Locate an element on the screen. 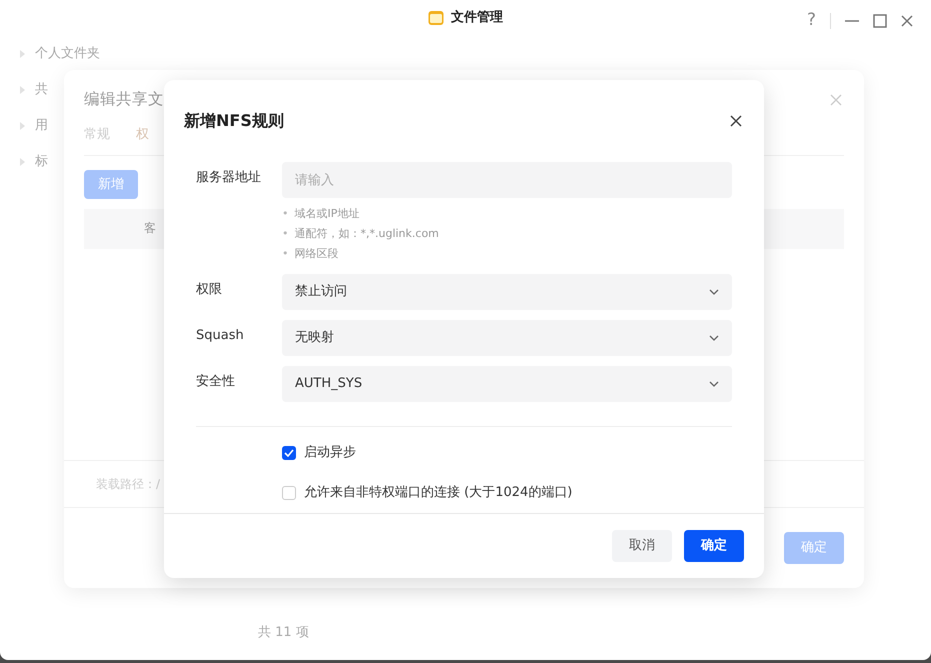  window-title: 文件管理 is located at coordinates (477, 18).